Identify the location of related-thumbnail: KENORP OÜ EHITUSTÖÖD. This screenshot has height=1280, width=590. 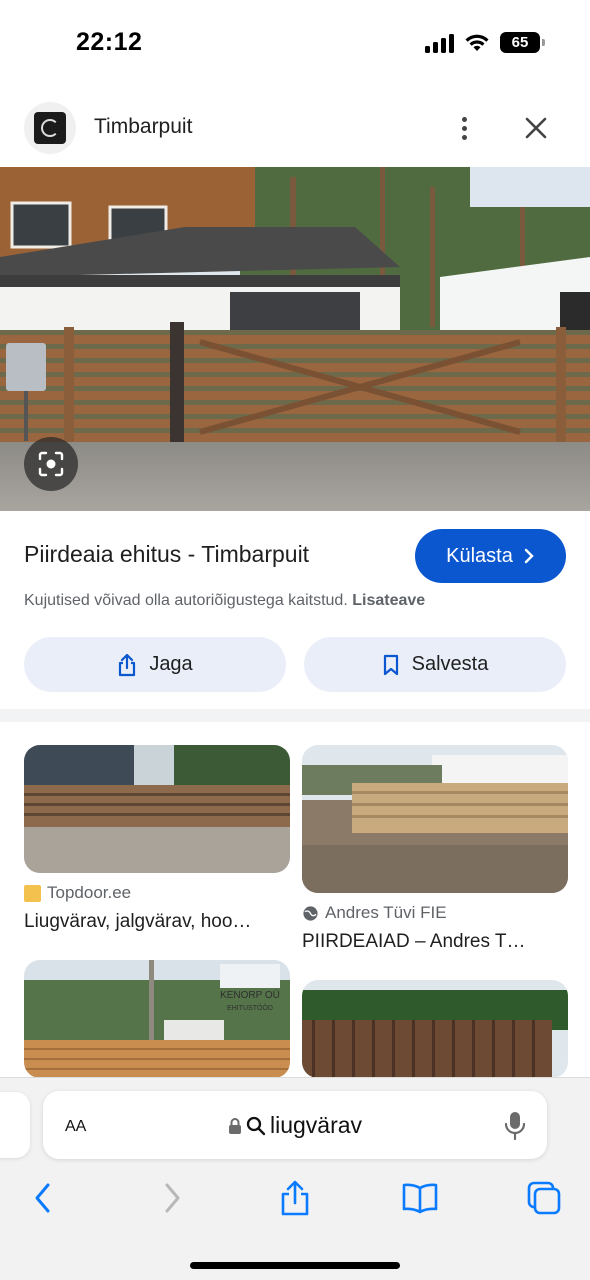
(157, 1019).